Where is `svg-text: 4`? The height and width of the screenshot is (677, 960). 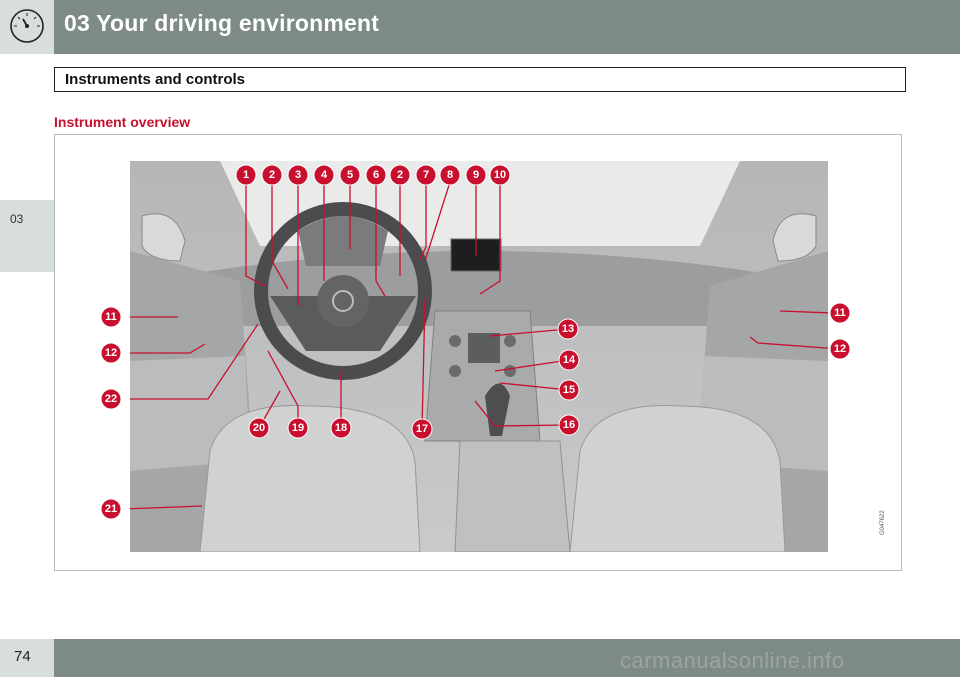 svg-text: 4 is located at coordinates (324, 175).